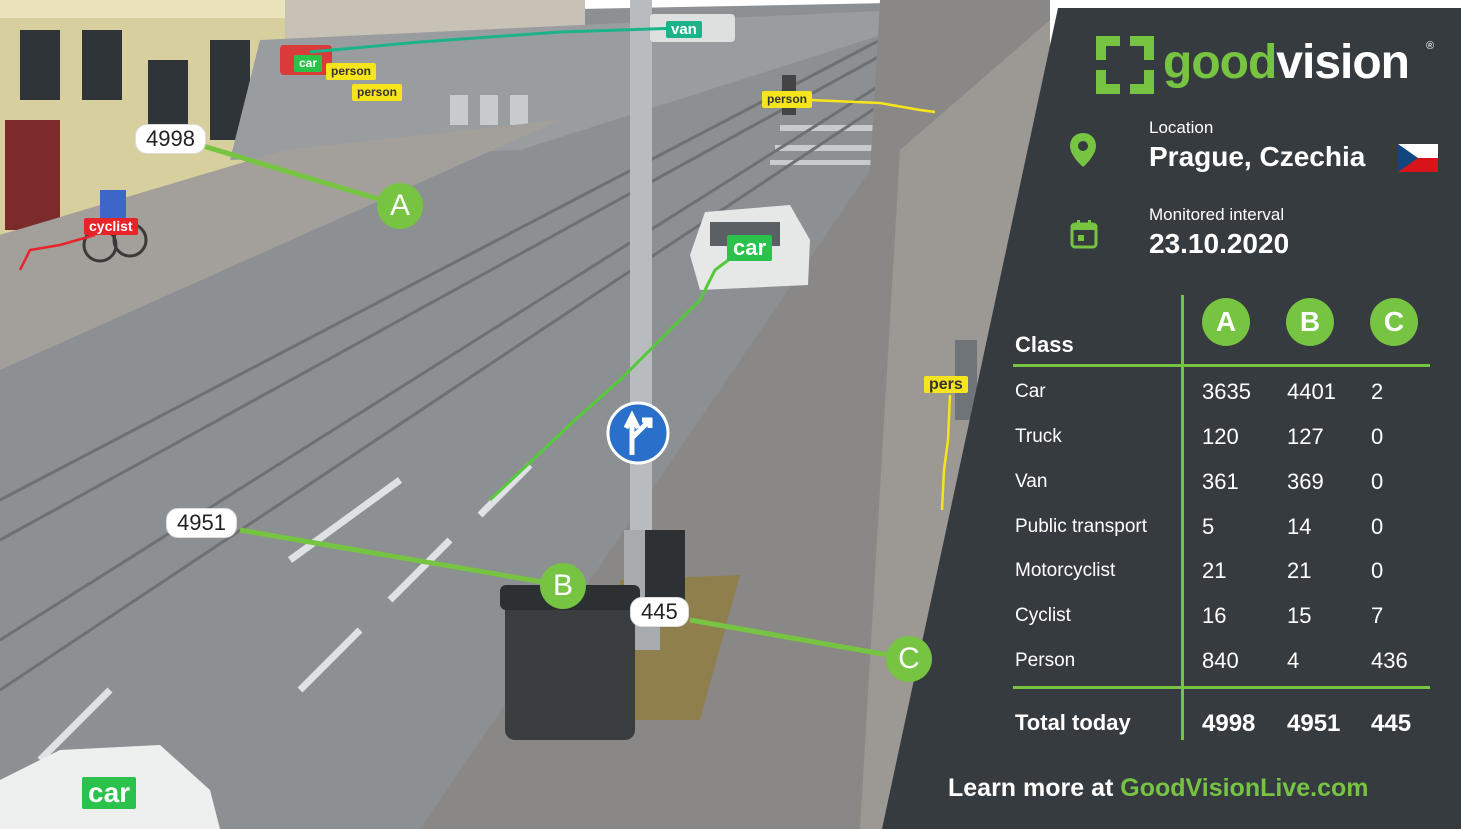  I want to click on table-divider-top, so click(1221, 365).